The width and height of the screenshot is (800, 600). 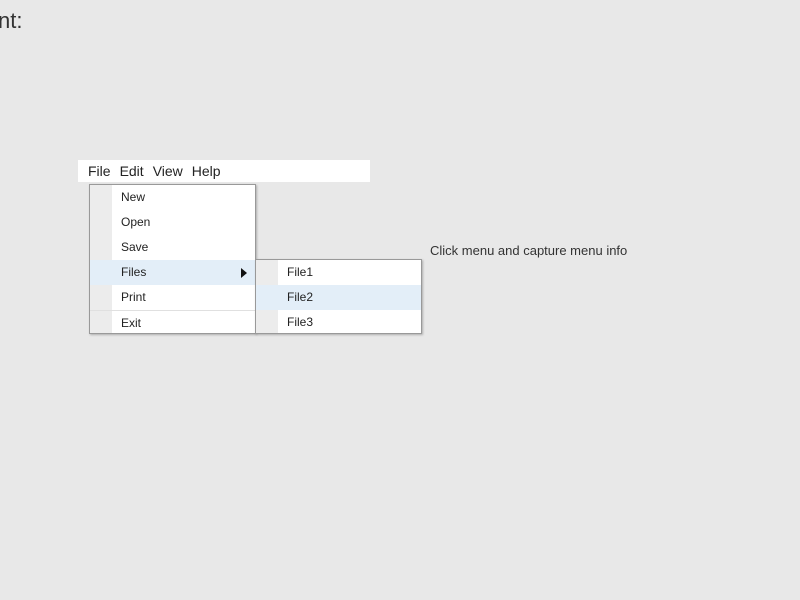 What do you see at coordinates (172, 297) in the screenshot?
I see `menu-item-print: Print` at bounding box center [172, 297].